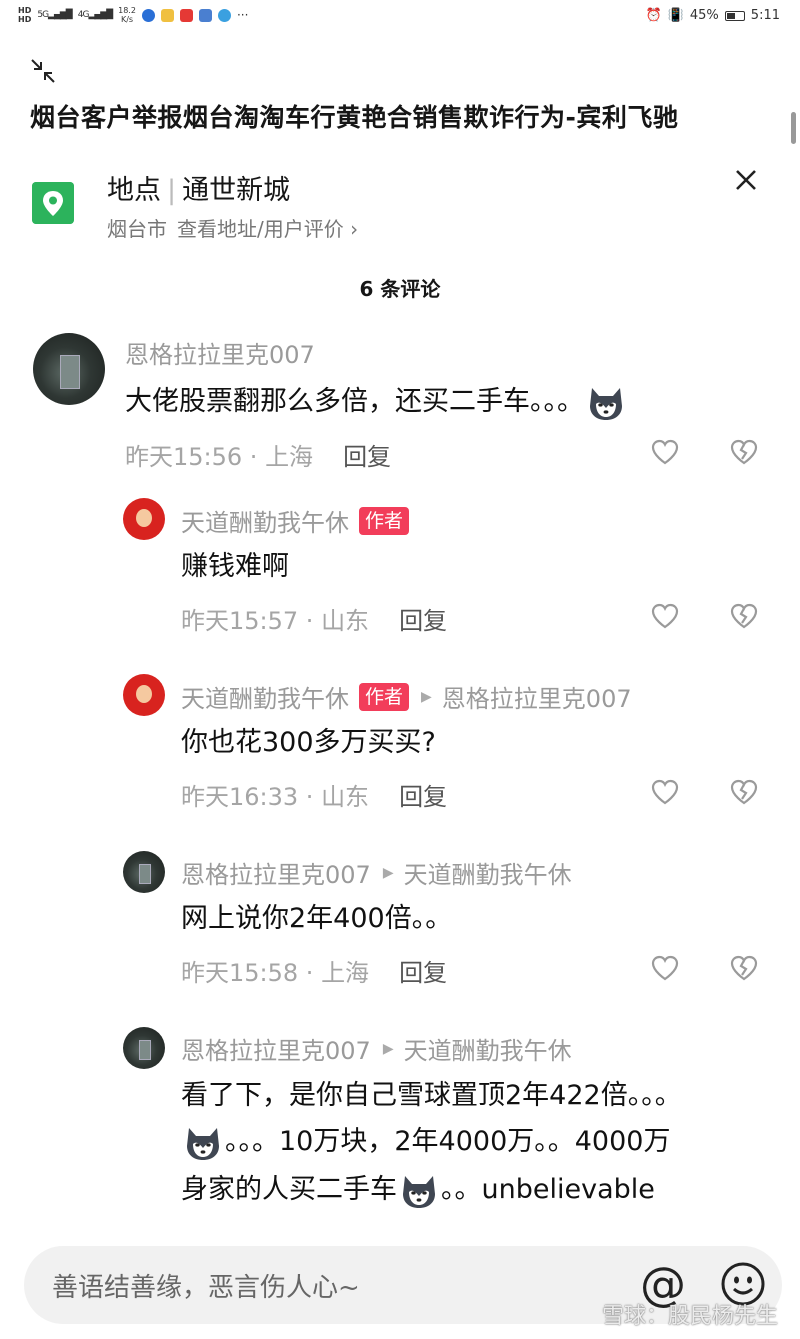 Image resolution: width=800 pixels, height=1339 pixels. I want to click on comment-text: 你也花300多万买买?, so click(308, 742).